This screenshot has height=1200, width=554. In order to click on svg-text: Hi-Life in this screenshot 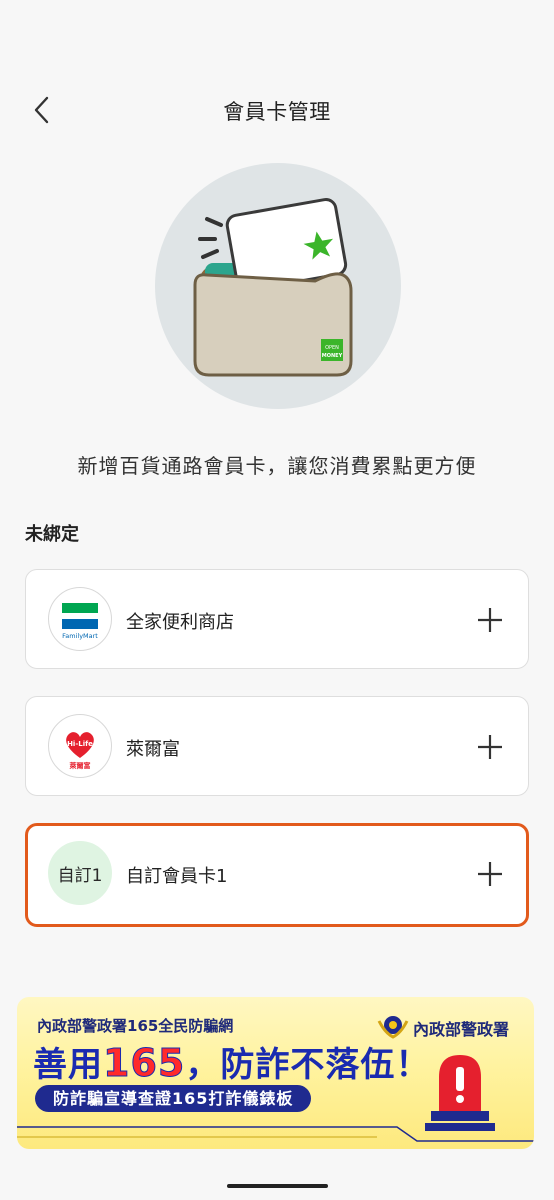, I will do `click(80, 744)`.